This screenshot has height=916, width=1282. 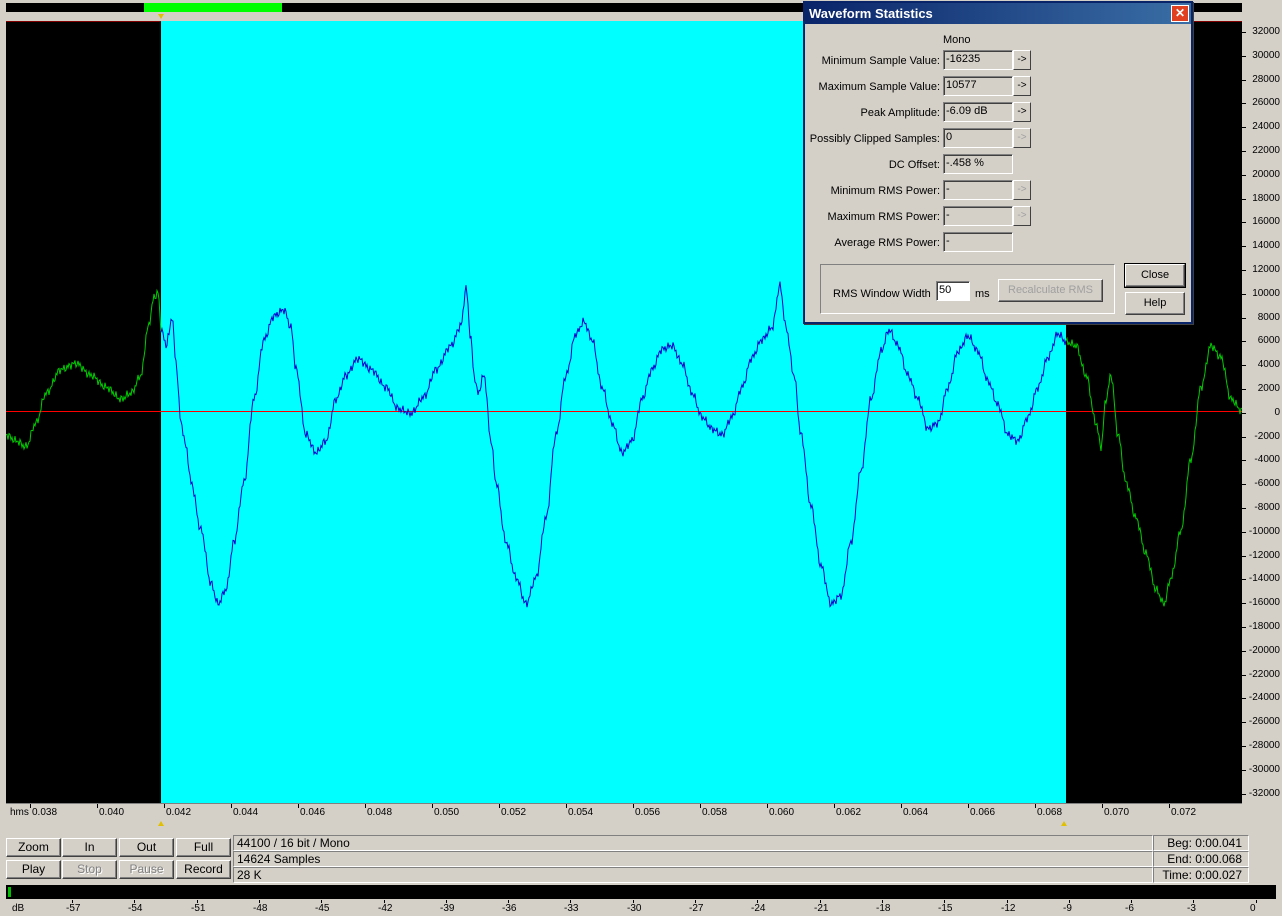 What do you see at coordinates (1218, 875) in the screenshot?
I see `duration-time-value: 0:00.027` at bounding box center [1218, 875].